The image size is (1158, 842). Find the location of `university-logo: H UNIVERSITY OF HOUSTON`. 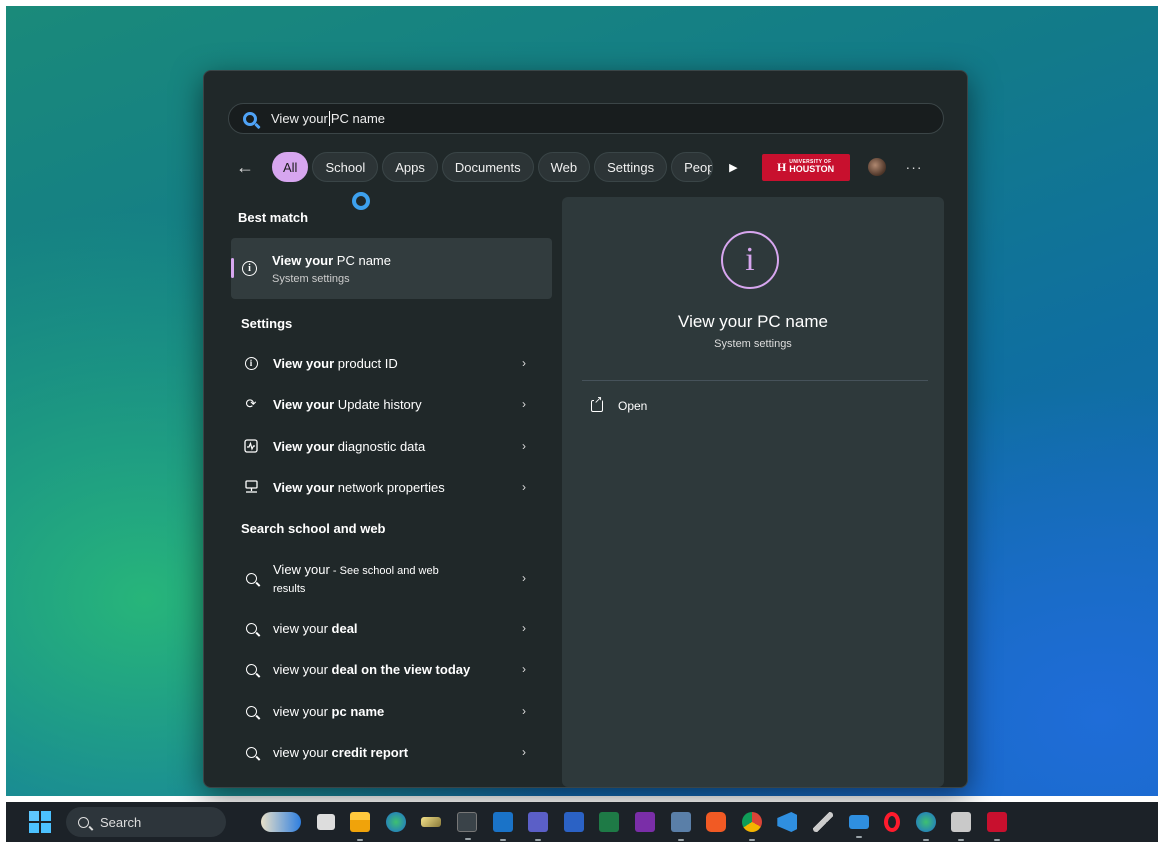

university-logo: H UNIVERSITY OF HOUSTON is located at coordinates (805, 167).